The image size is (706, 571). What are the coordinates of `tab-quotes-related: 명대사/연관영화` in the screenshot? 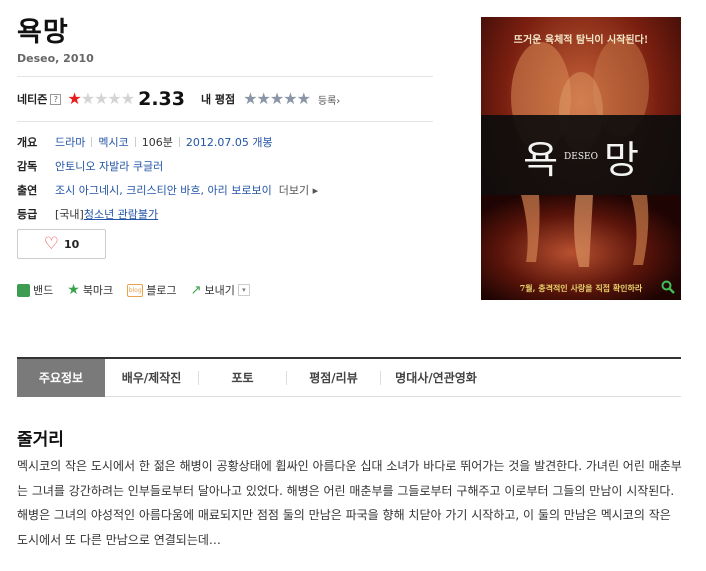 It's located at (436, 378).